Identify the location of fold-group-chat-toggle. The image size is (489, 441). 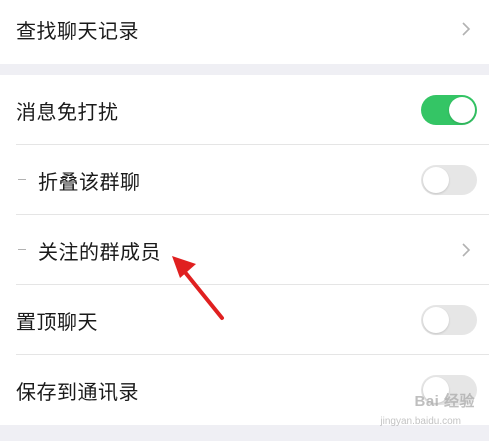
(449, 180).